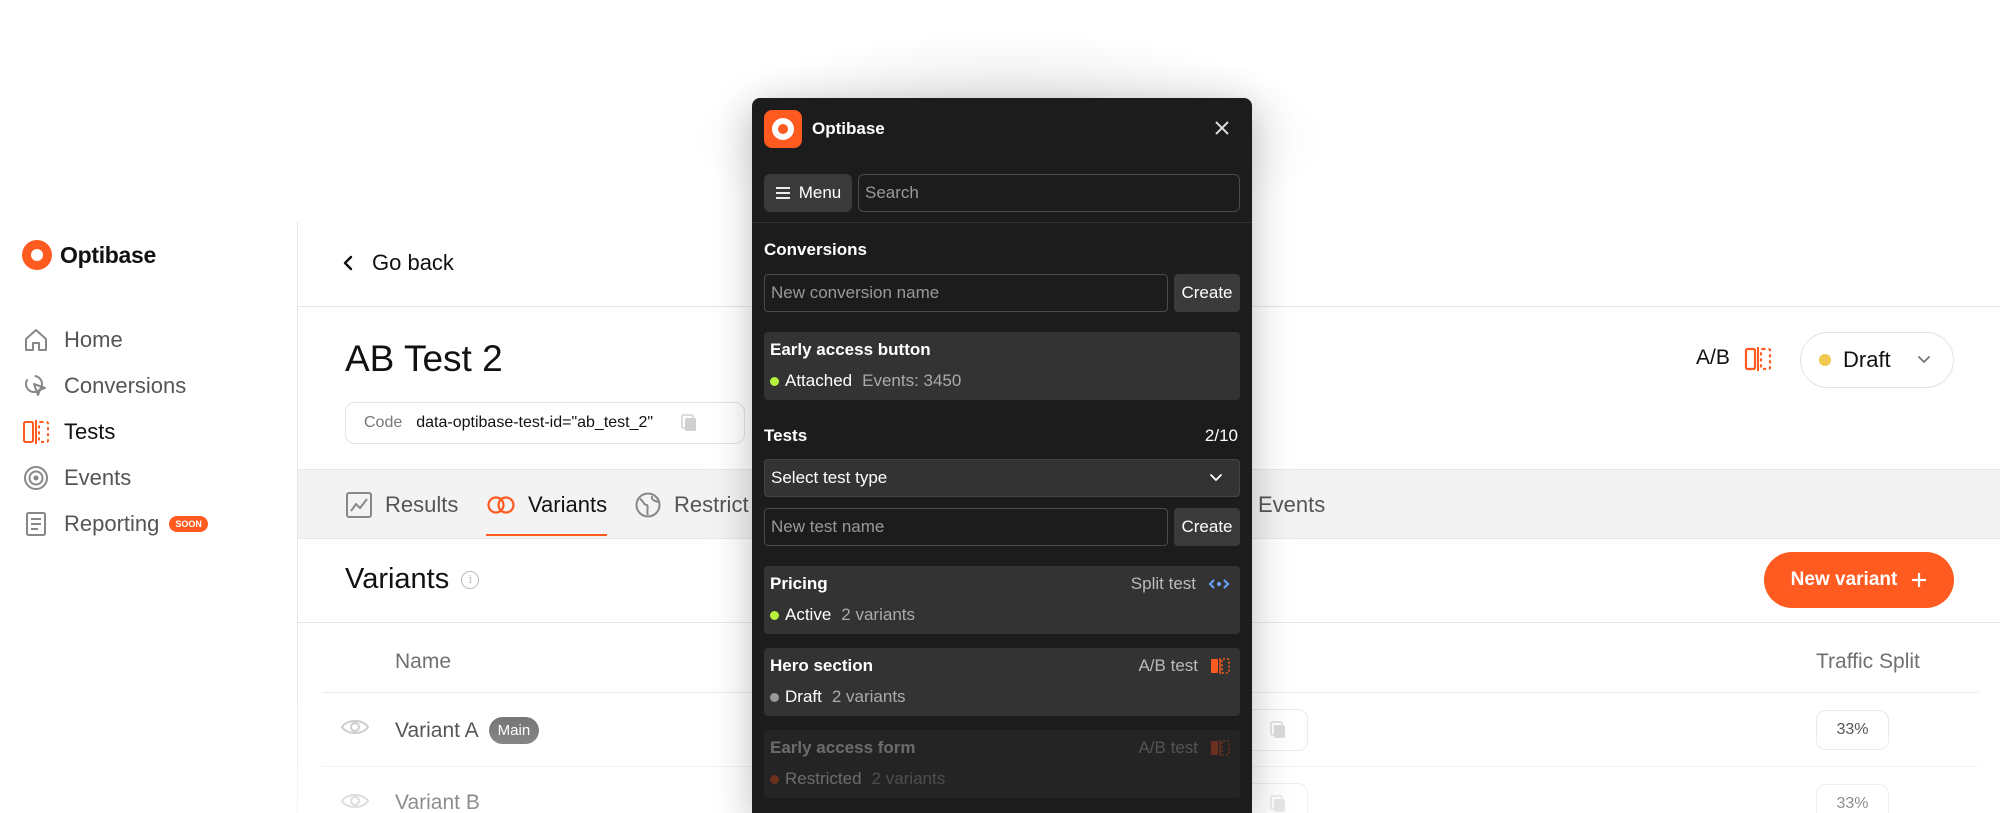  Describe the element at coordinates (397, 579) in the screenshot. I see `variants-heading: Variants` at that location.